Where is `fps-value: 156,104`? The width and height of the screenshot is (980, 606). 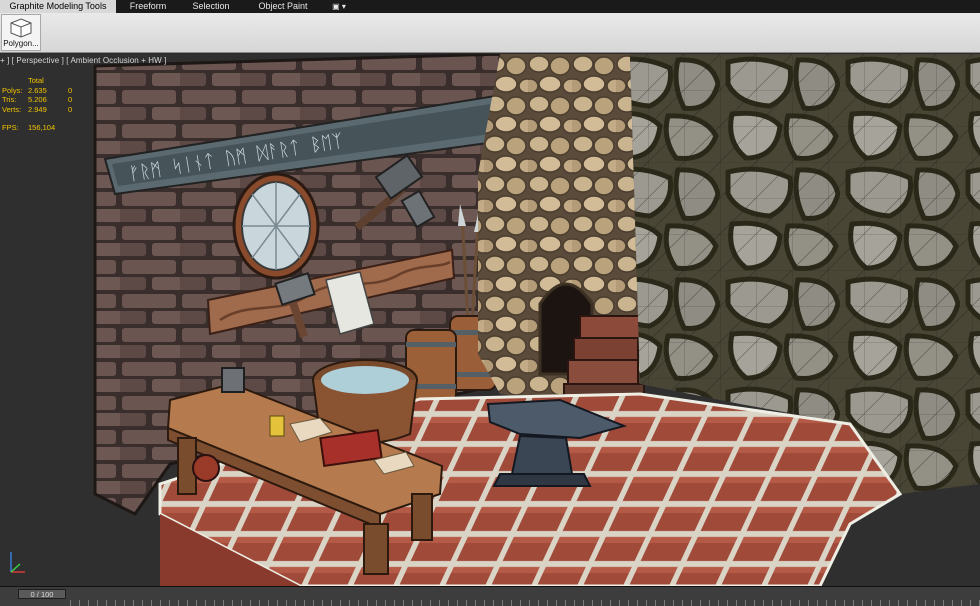
fps-value: 156,104 is located at coordinates (42, 127).